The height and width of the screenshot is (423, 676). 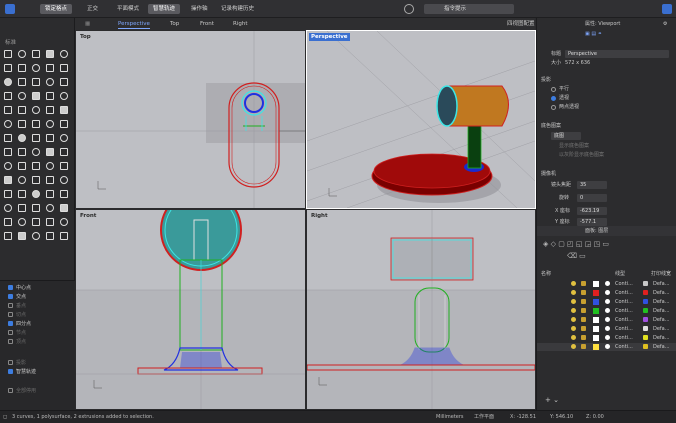 What do you see at coordinates (237, 9) in the screenshot?
I see `toolbar-history-button: 记录构建历史` at bounding box center [237, 9].